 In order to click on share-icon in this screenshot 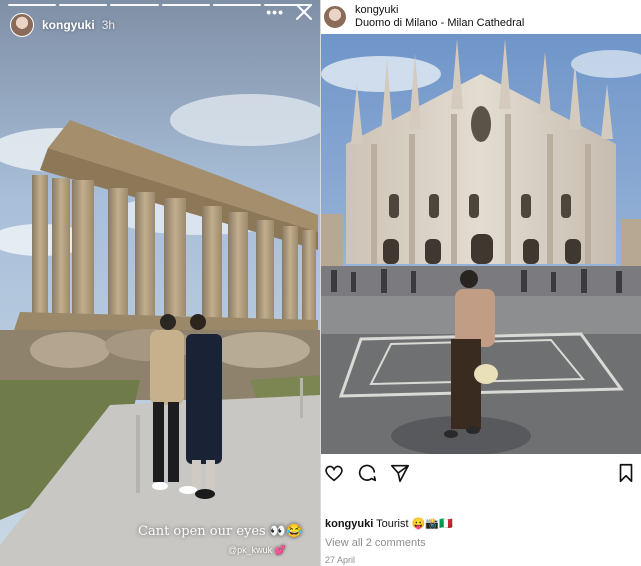, I will do `click(400, 473)`.